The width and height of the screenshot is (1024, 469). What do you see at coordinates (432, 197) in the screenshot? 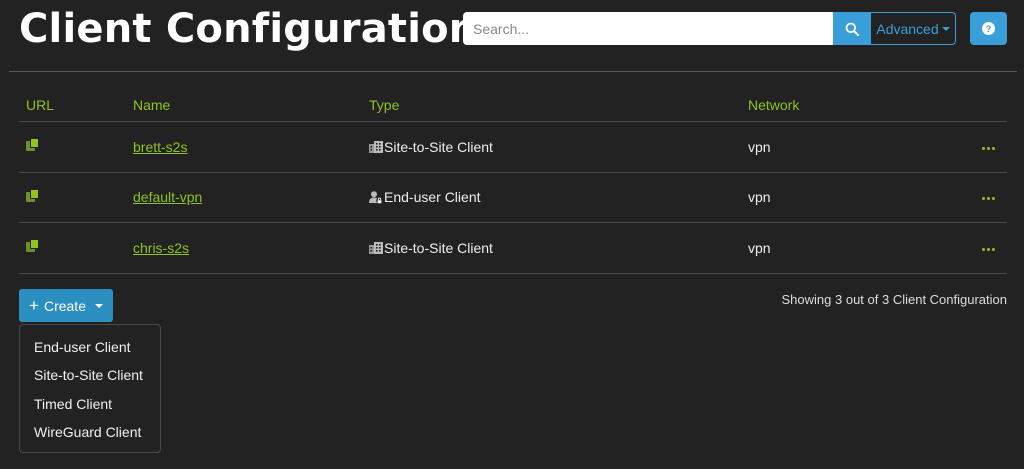
I see `client-type-label: End-user Client` at bounding box center [432, 197].